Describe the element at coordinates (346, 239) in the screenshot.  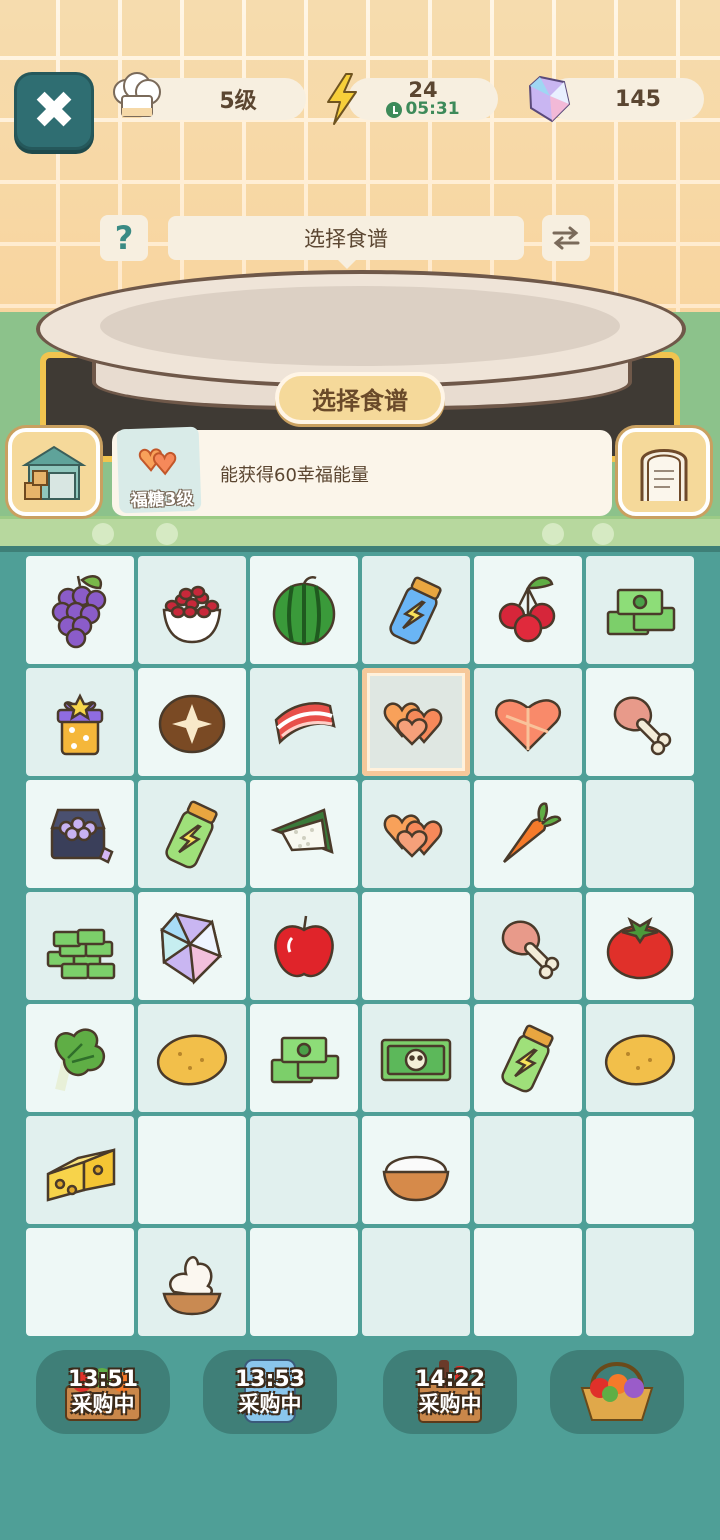
I see `recipe-title: 选择食谱` at that location.